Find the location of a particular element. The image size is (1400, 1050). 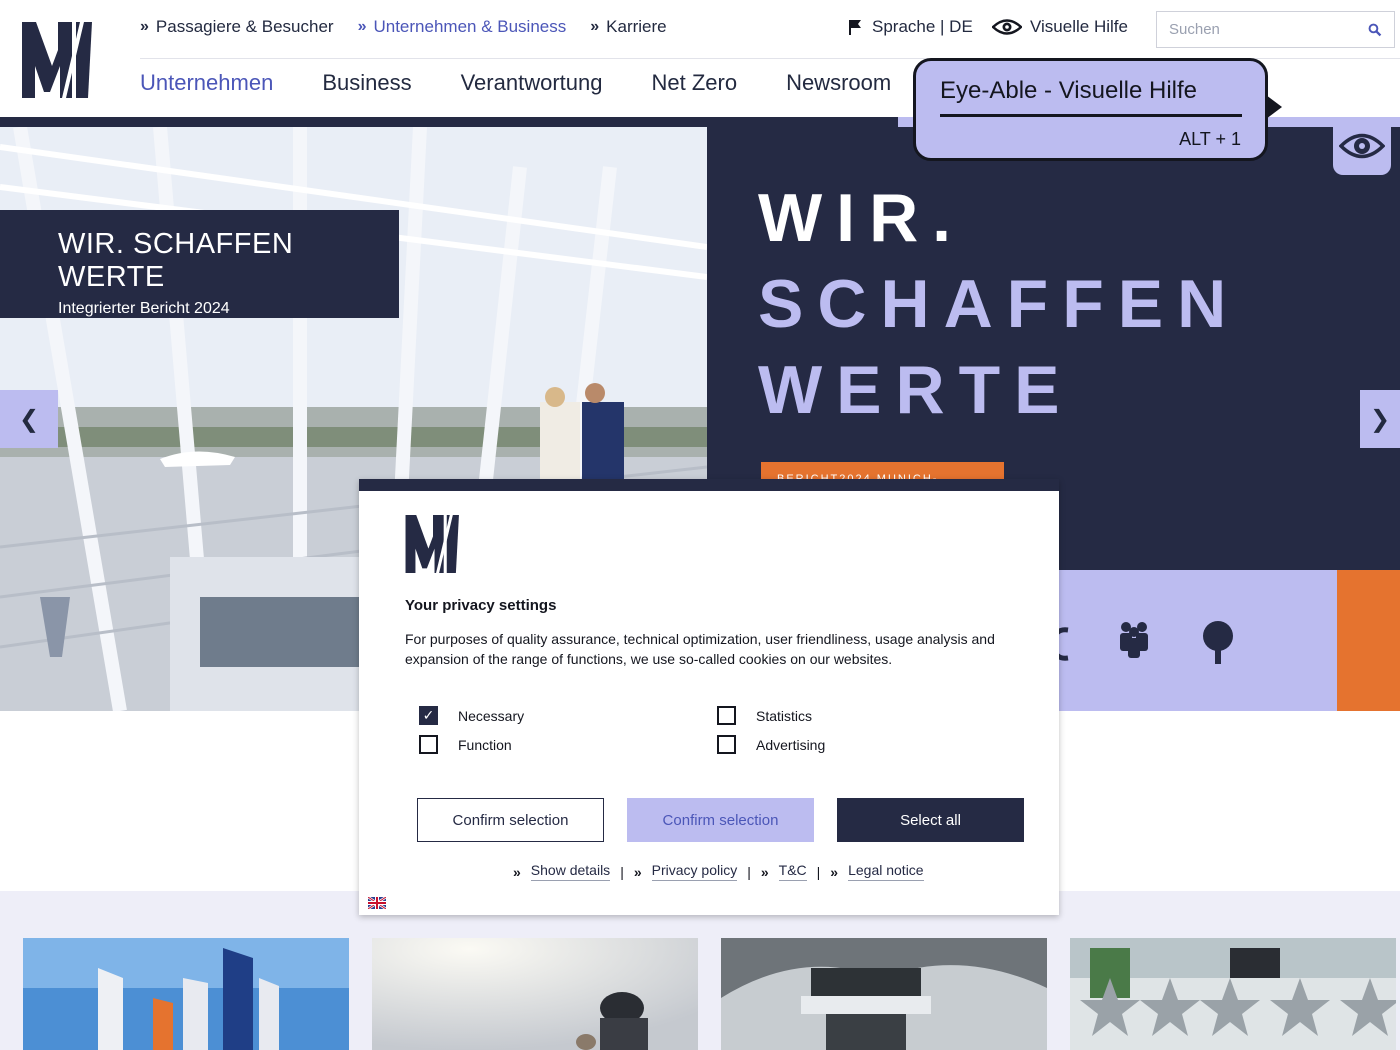

mainnav-unternehmen: Unternehmen is located at coordinates (206, 83).